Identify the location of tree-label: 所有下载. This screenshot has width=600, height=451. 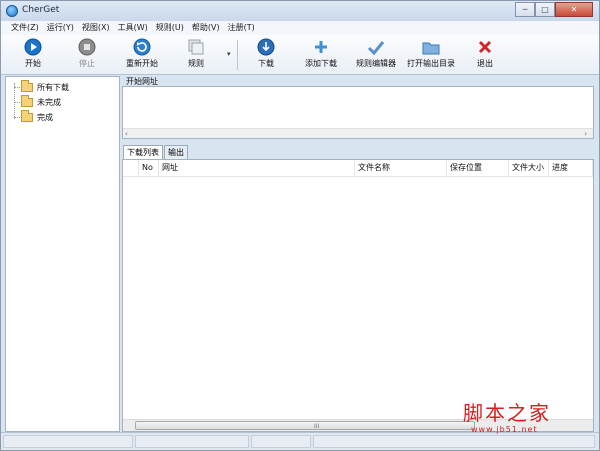
(53, 87).